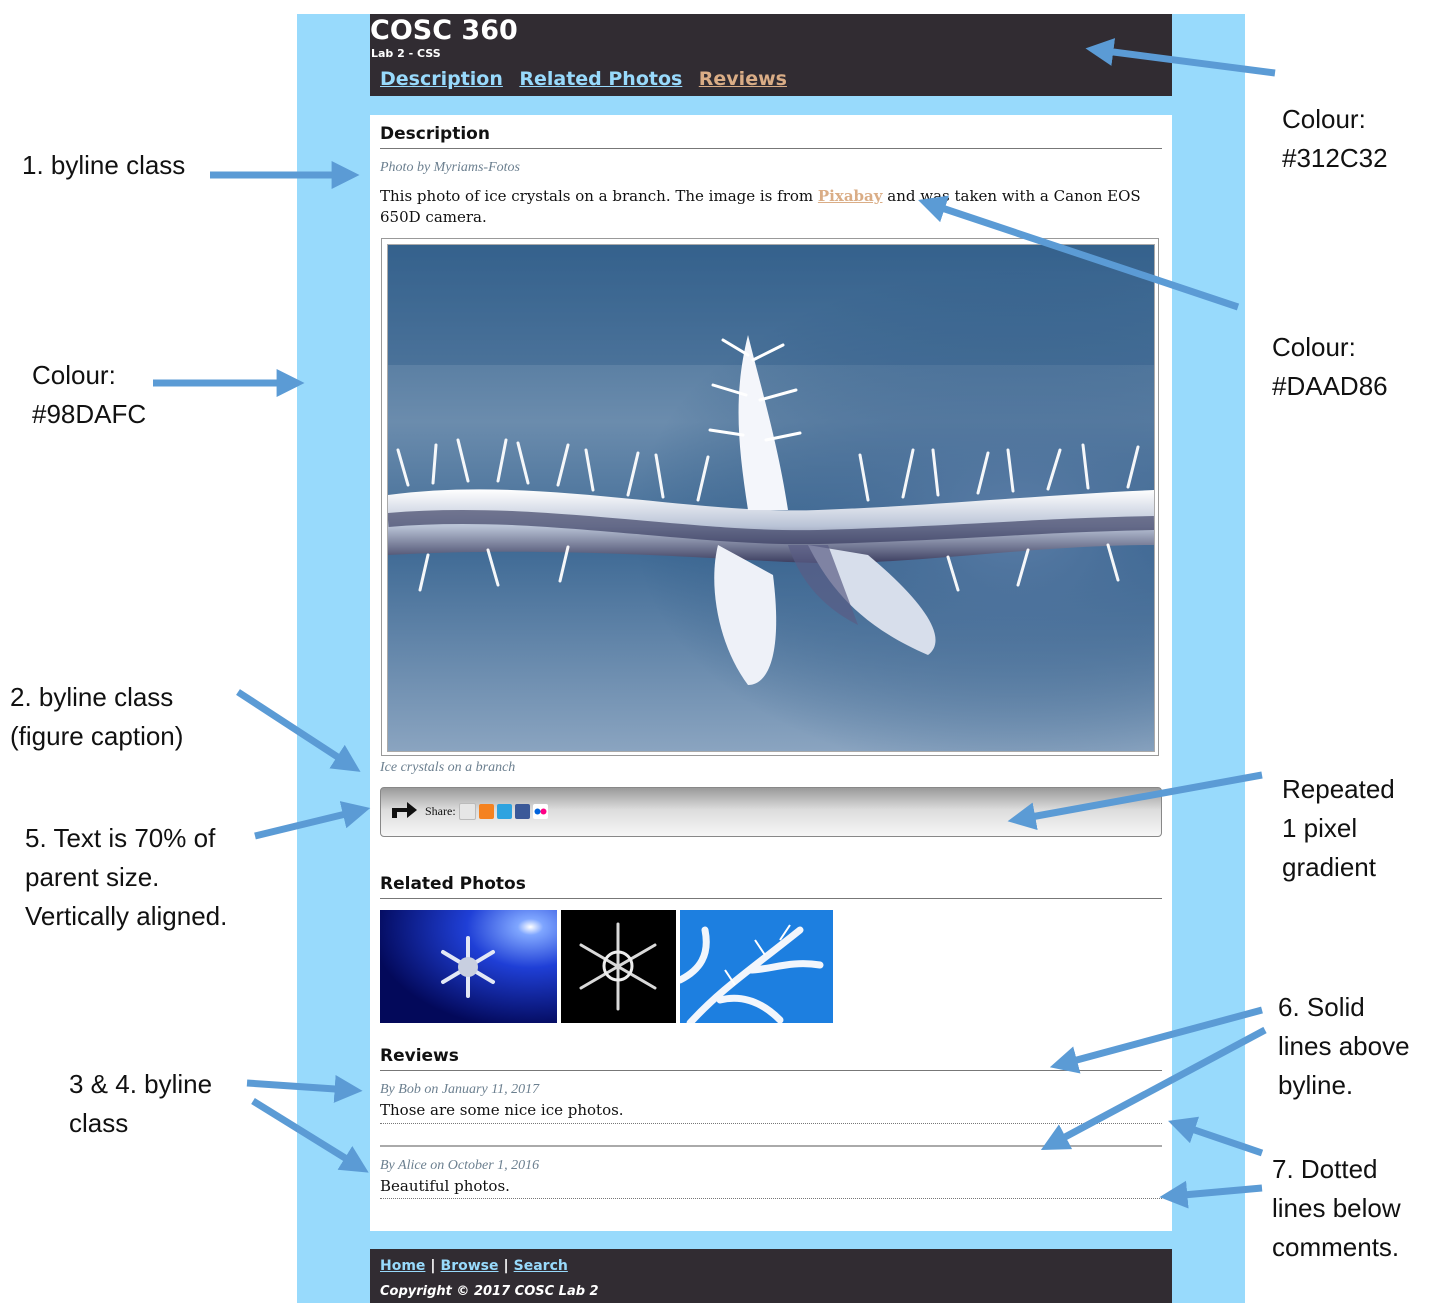  Describe the element at coordinates (1079, 253) in the screenshot. I see `arrow-link` at that location.